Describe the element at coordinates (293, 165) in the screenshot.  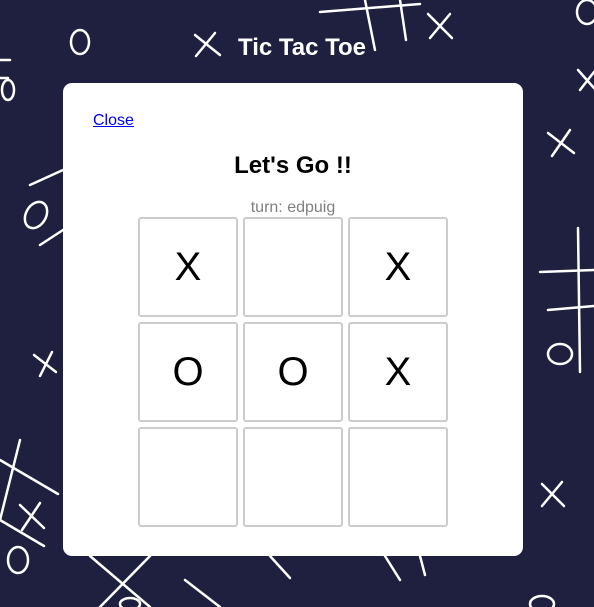
I see `modal-heading: Let's Go !!` at that location.